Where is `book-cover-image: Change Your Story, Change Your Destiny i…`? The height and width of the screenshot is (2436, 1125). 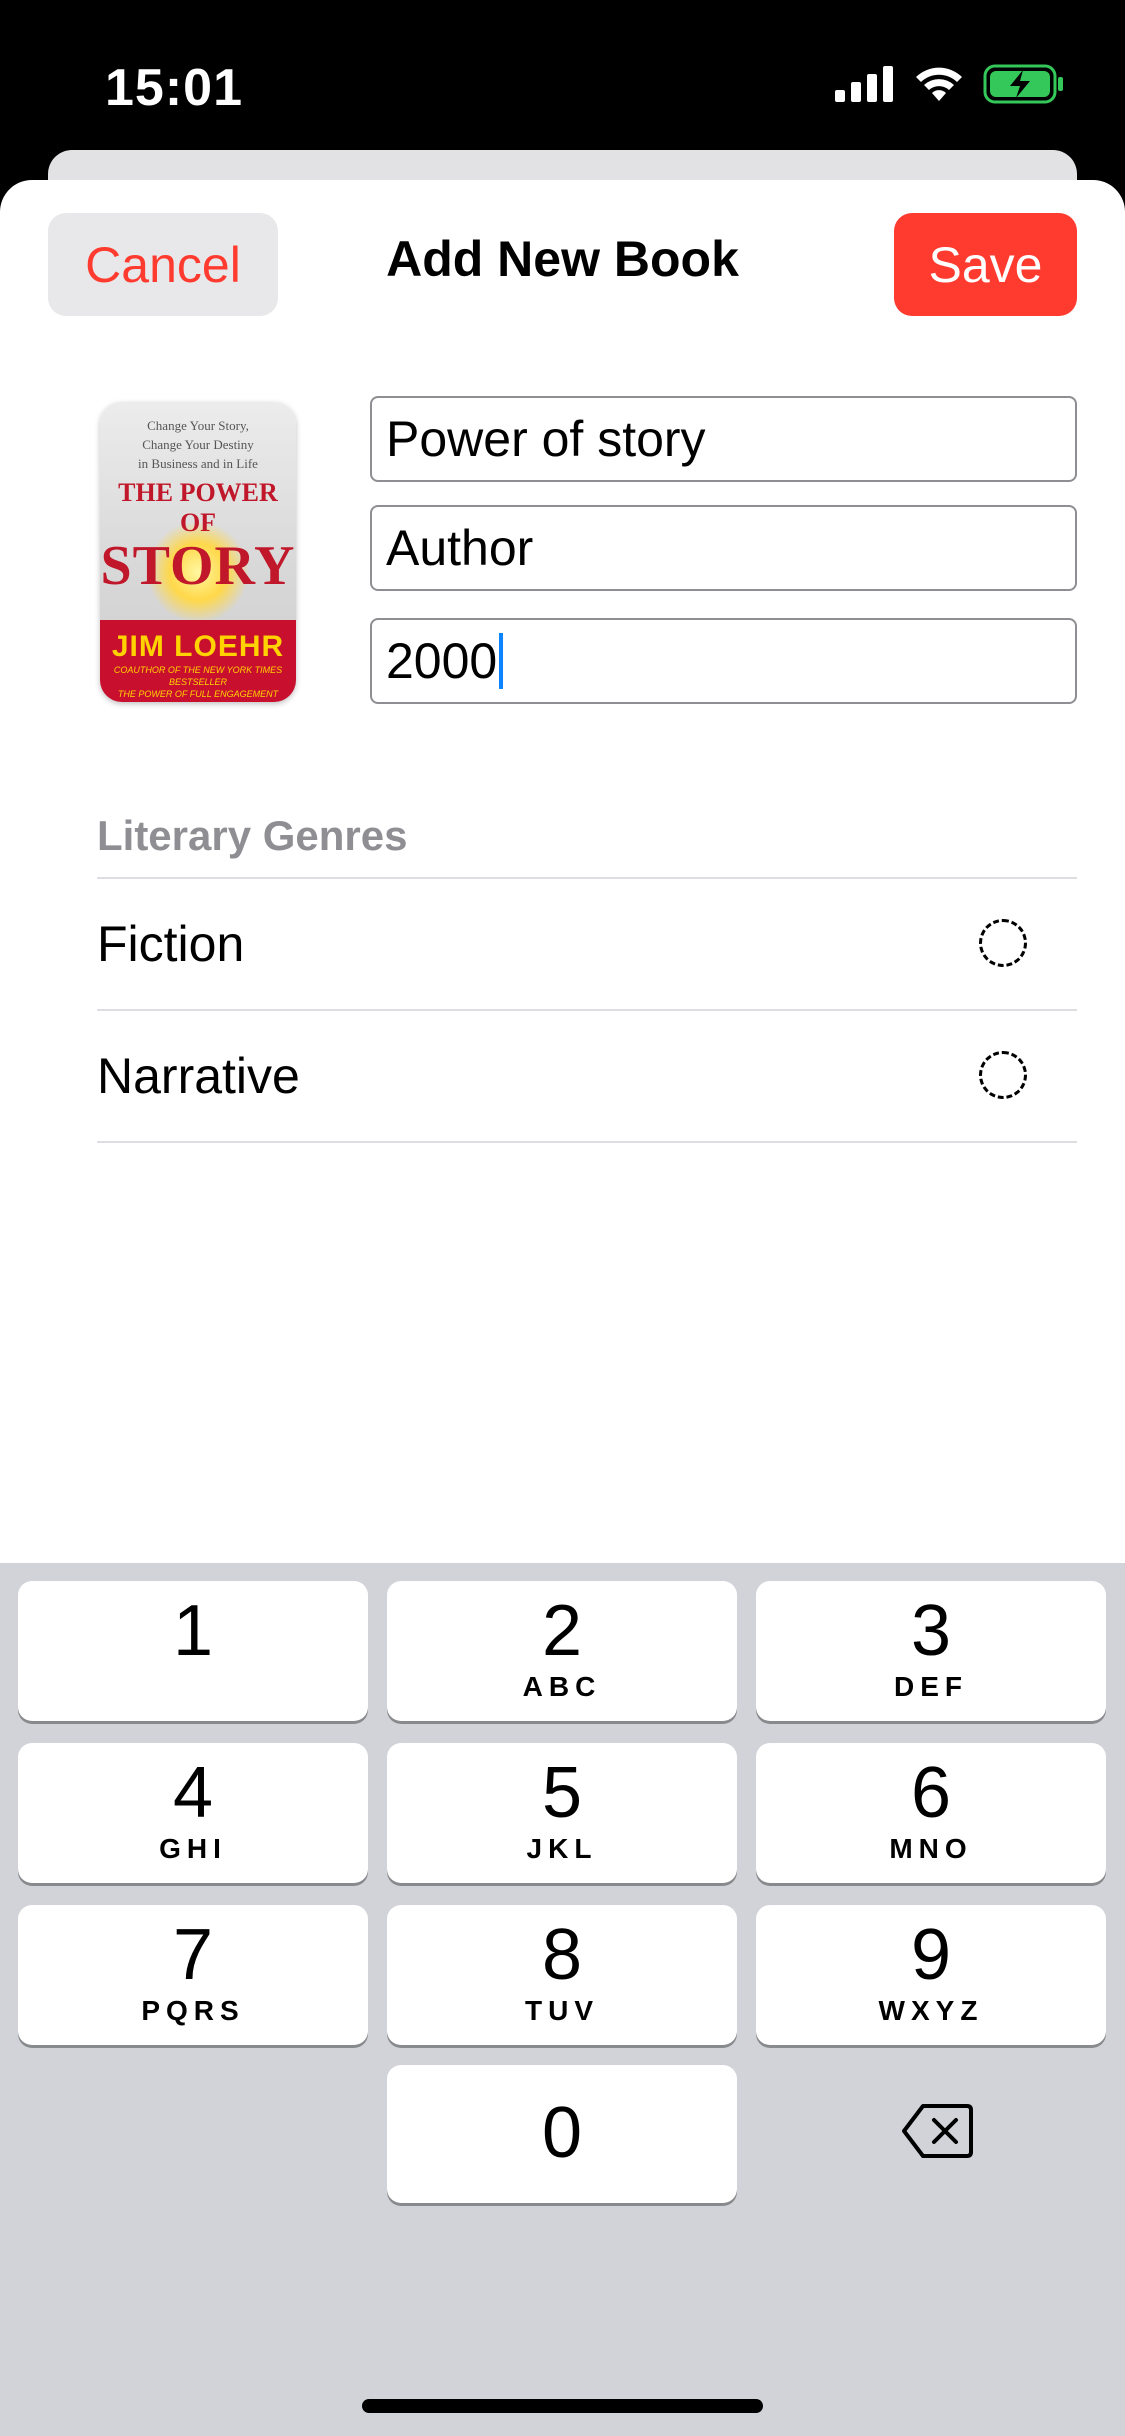 book-cover-image: Change Your Story, Change Your Destiny i… is located at coordinates (198, 552).